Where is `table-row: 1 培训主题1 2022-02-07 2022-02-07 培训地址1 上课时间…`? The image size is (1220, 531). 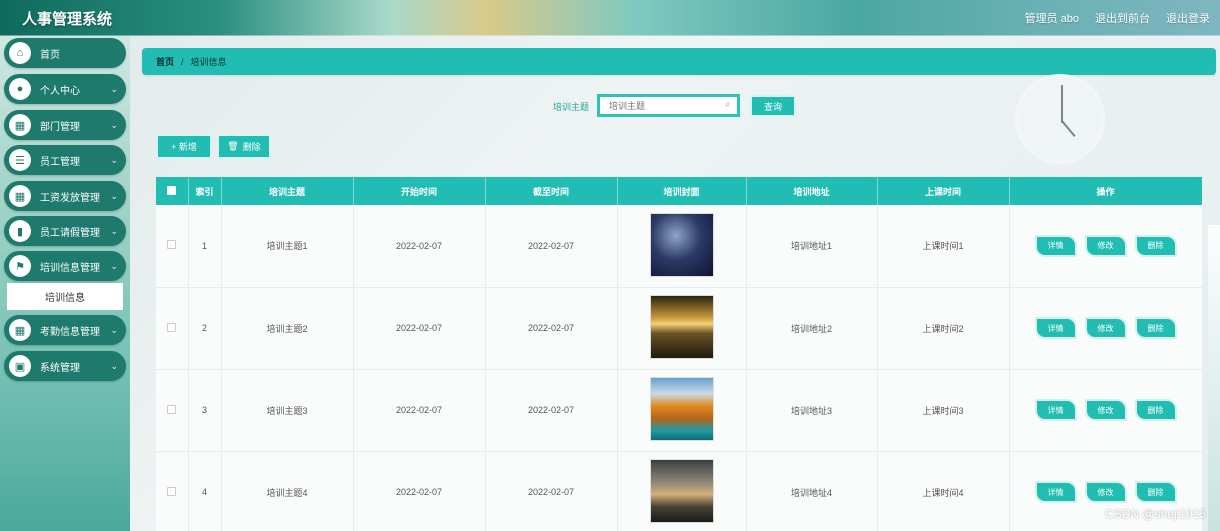
table-row: 1 培训主题1 2022-02-07 2022-02-07 培训地址1 上课时间… is located at coordinates (679, 246).